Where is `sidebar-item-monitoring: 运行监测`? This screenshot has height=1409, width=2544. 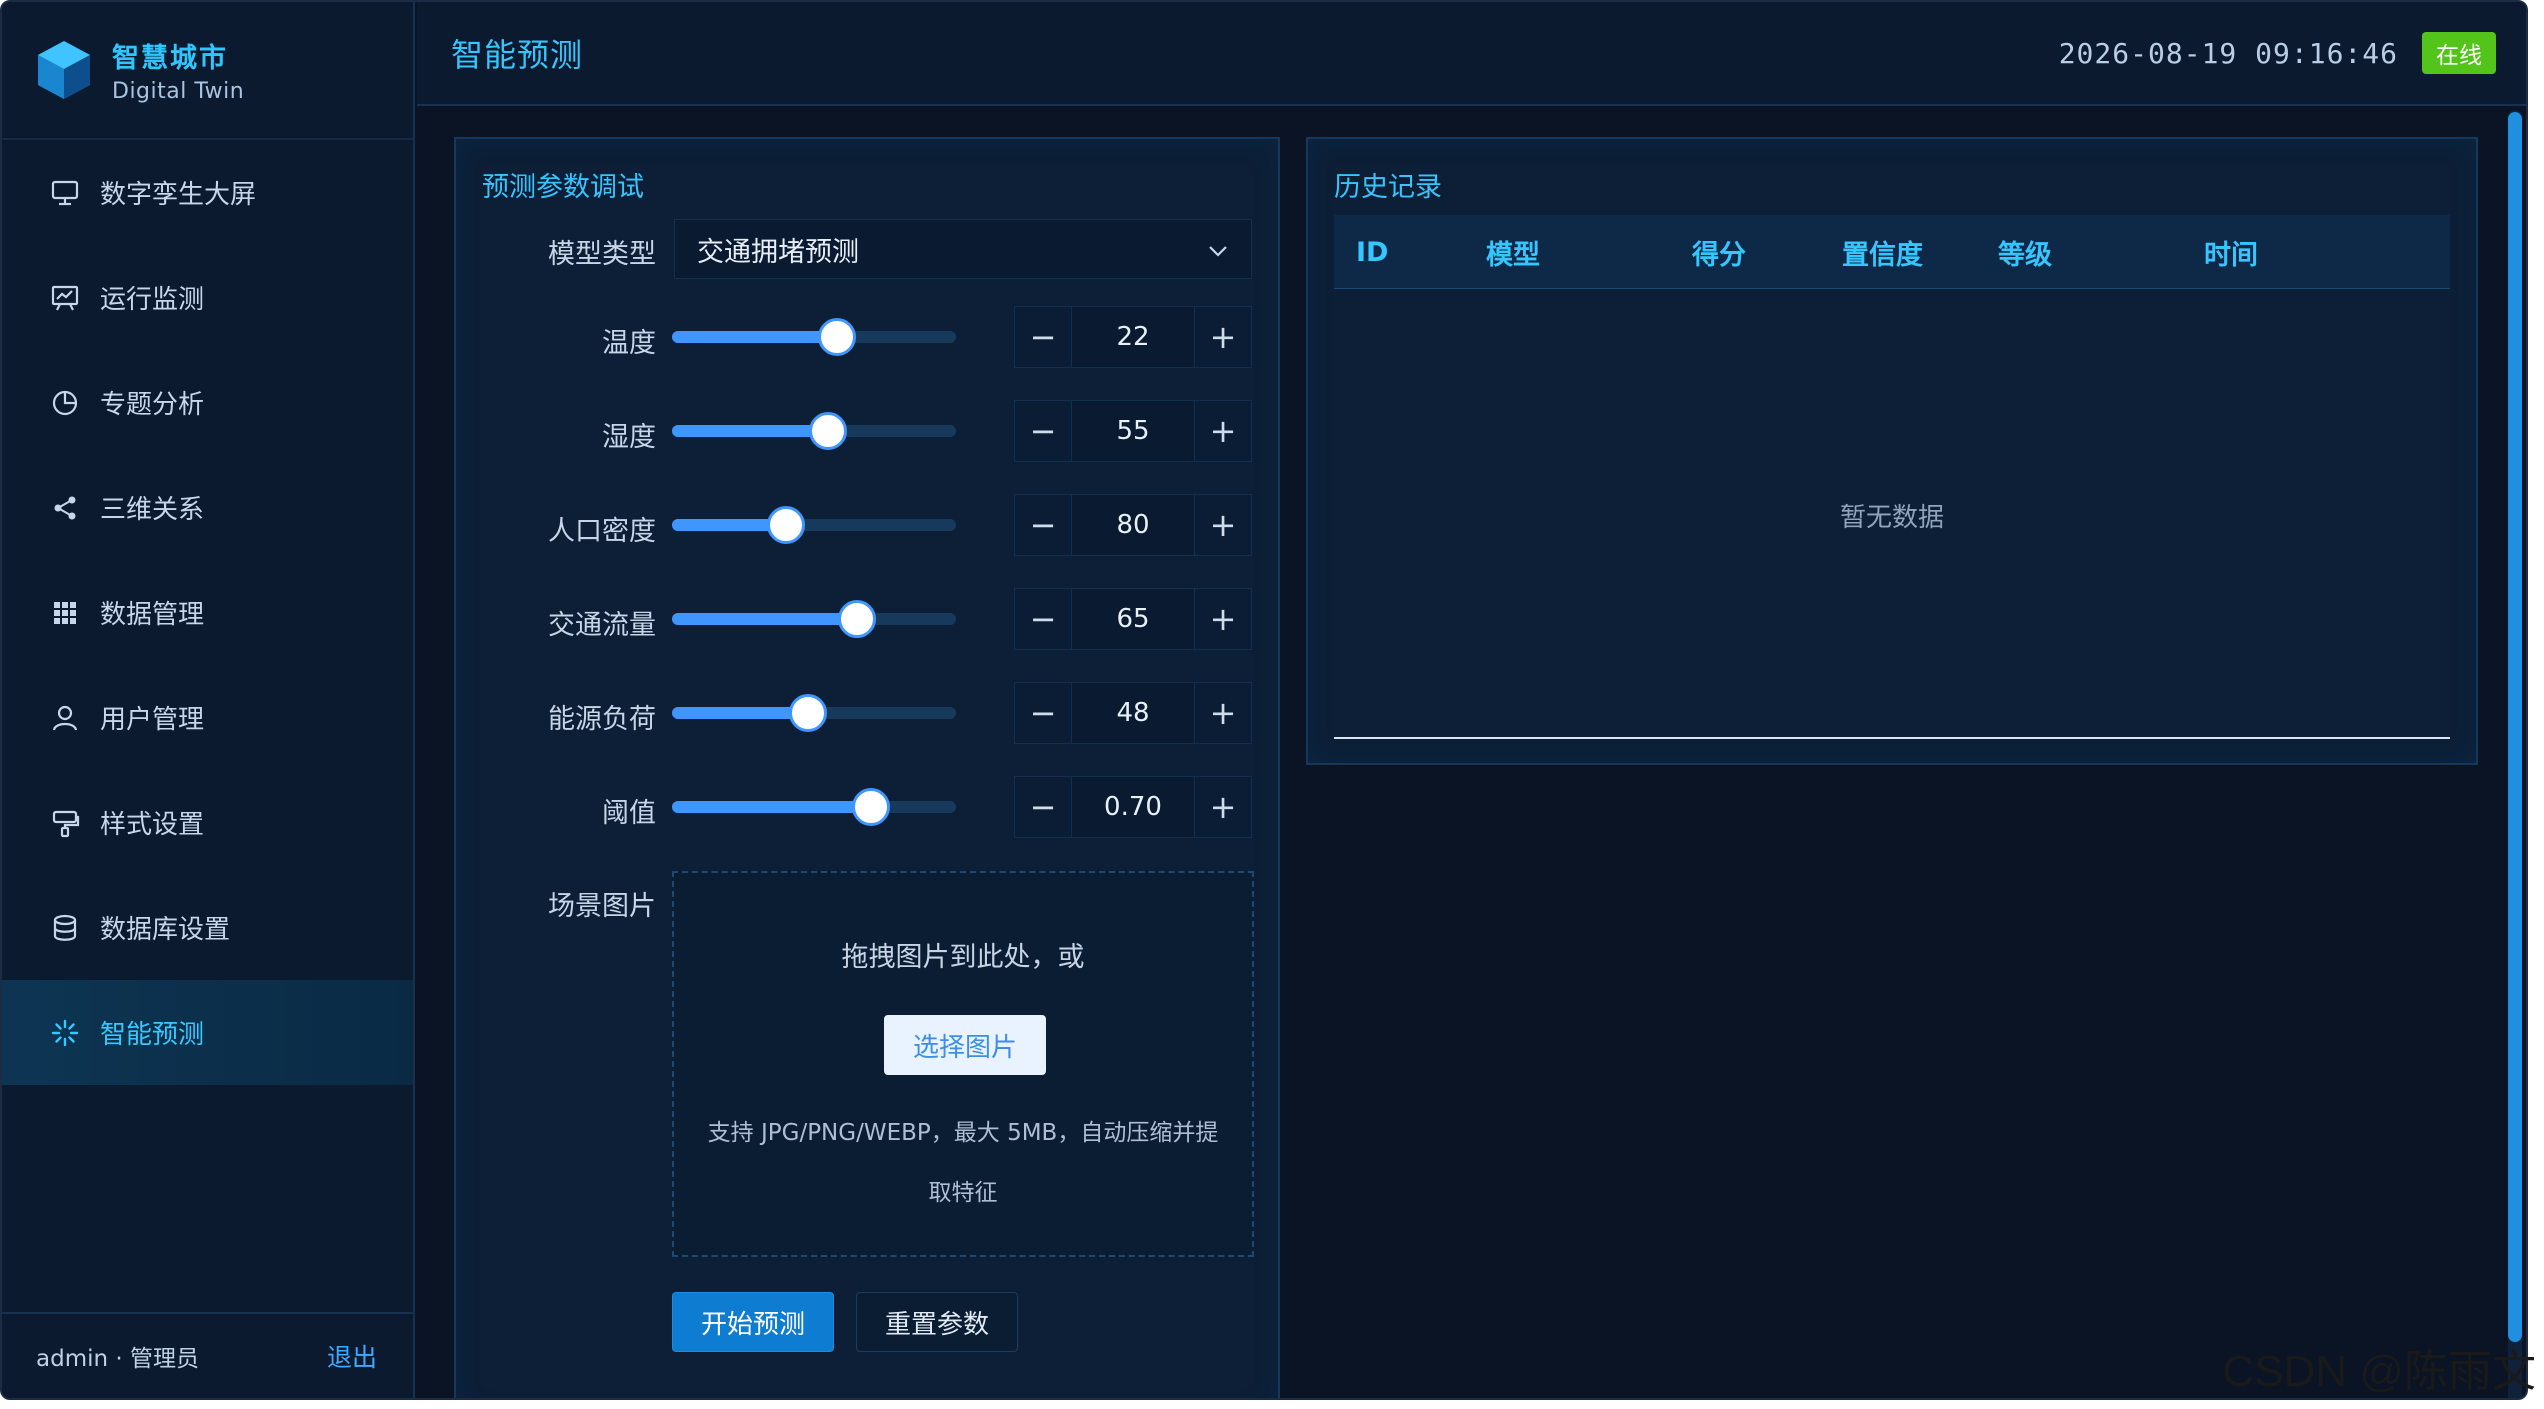 sidebar-item-monitoring: 运行监测 is located at coordinates (207, 297).